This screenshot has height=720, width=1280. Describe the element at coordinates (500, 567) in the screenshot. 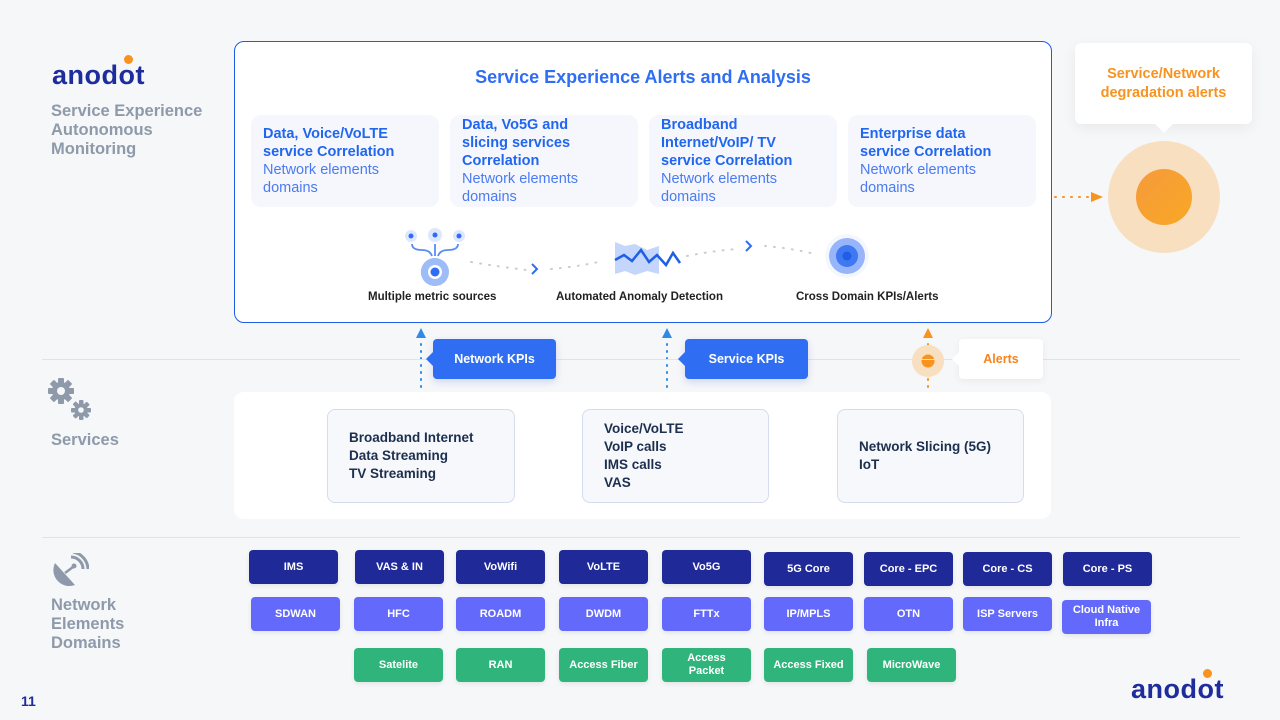

I see `domain-chip-core: VoWifi` at that location.